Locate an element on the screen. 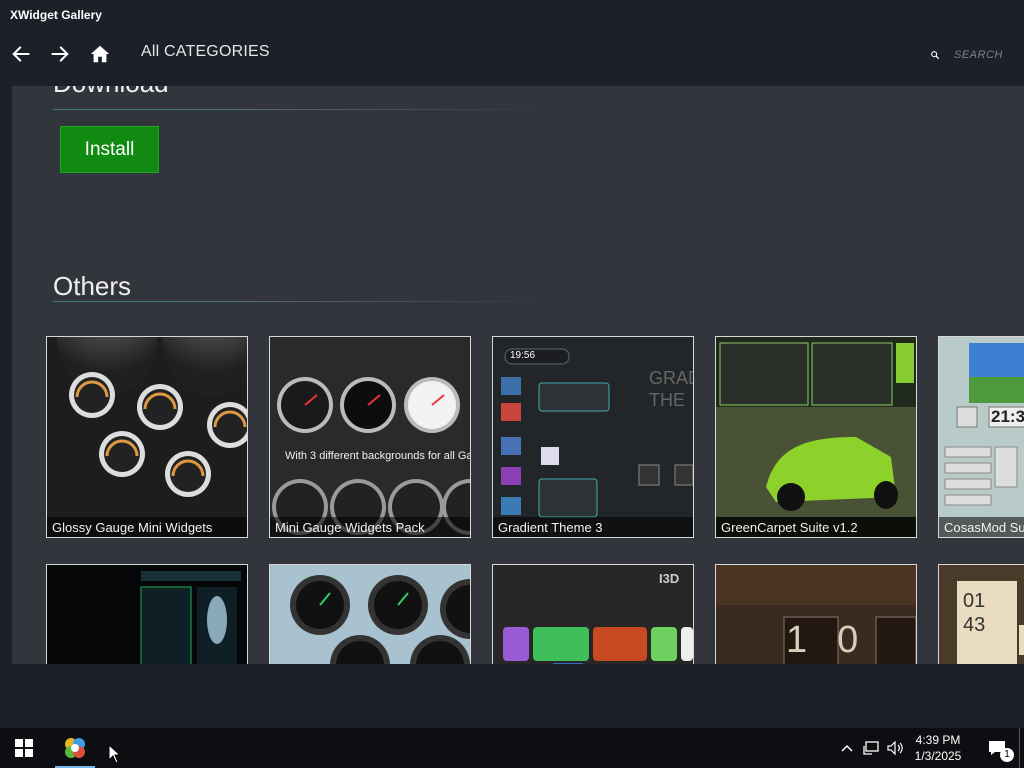 This screenshot has width=1024, height=768. card-caption: CosasMod Su is located at coordinates (981, 527).